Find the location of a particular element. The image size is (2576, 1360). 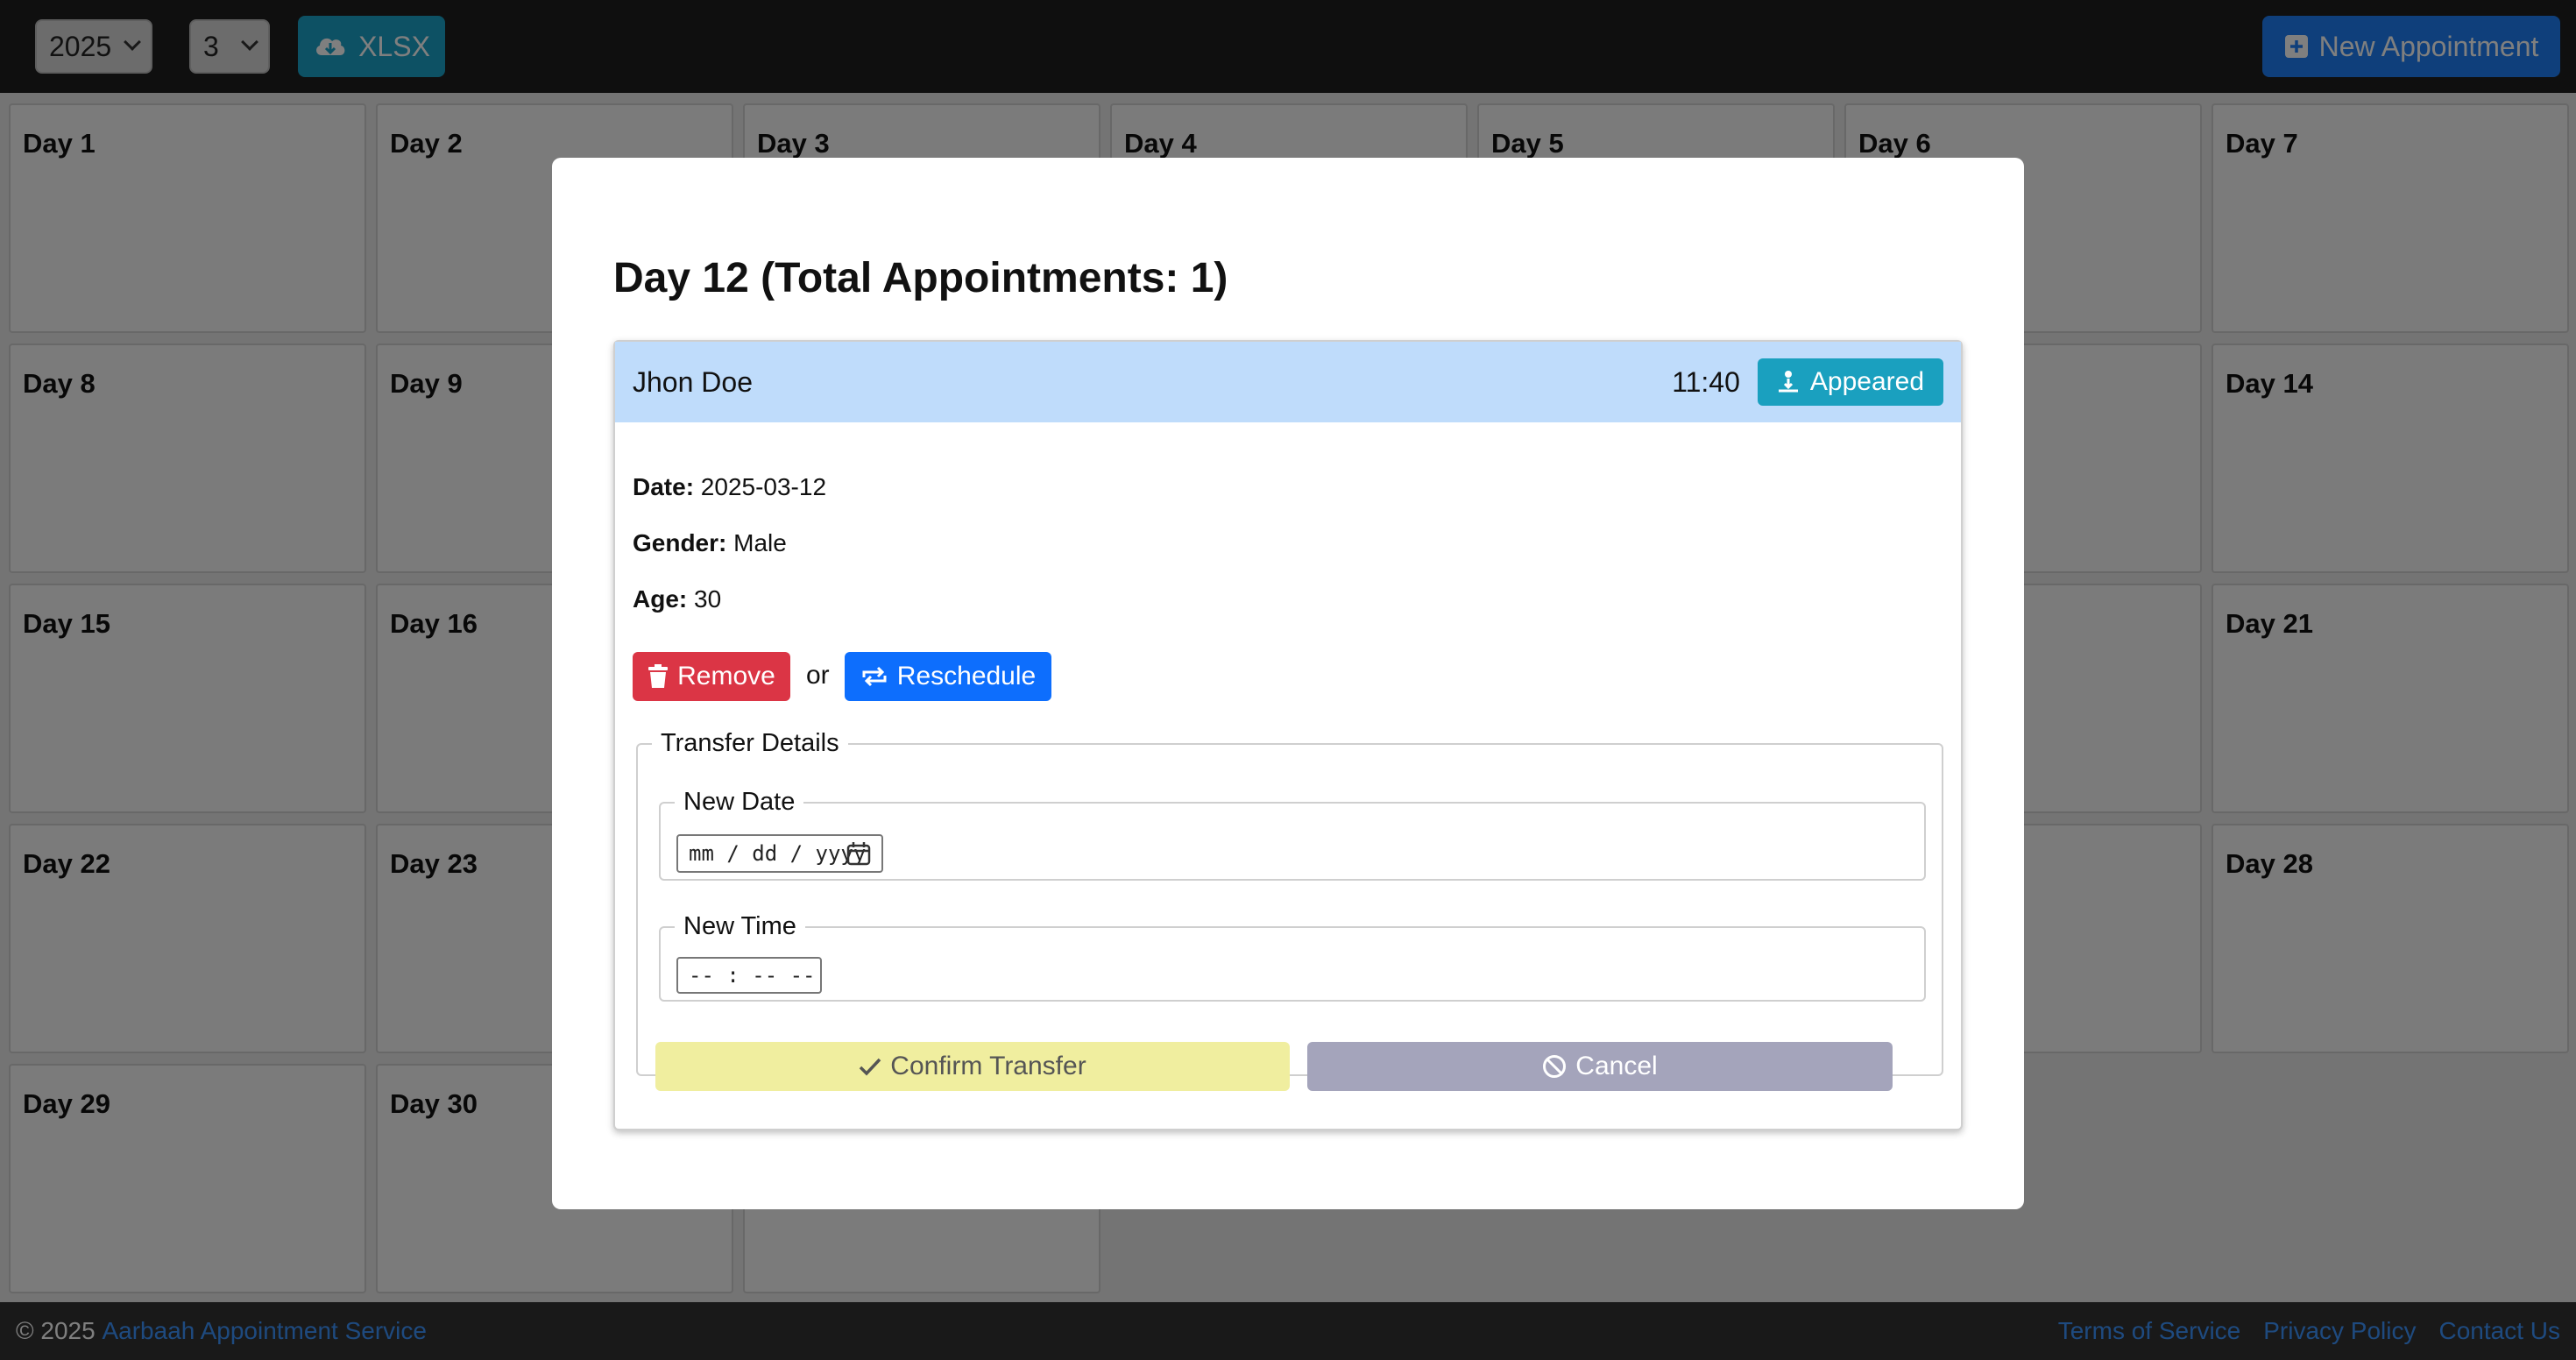

cancel-transfer-button: Cancel is located at coordinates (1600, 1066).